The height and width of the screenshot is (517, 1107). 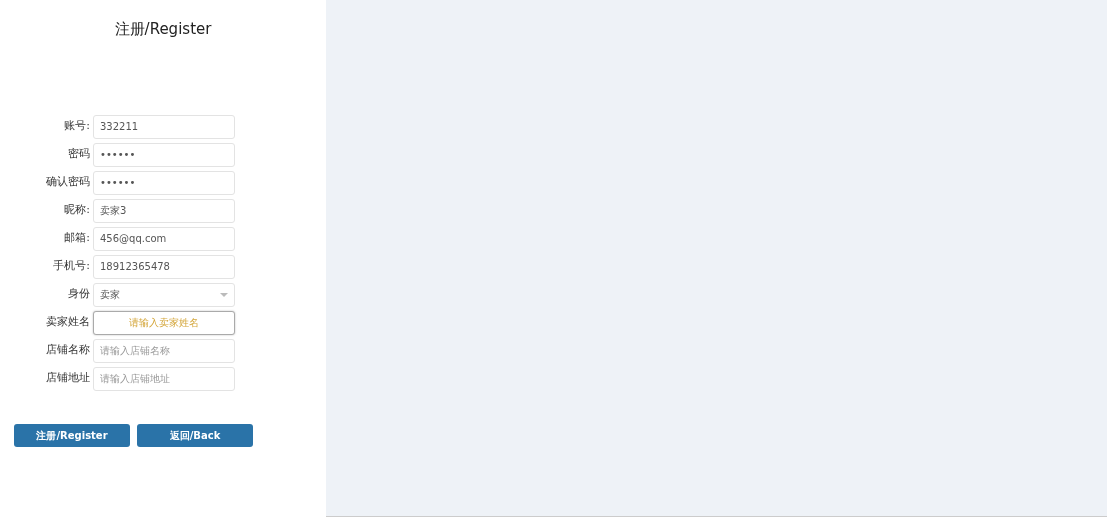 What do you see at coordinates (68, 378) in the screenshot?
I see `field-label: 店铺地址` at bounding box center [68, 378].